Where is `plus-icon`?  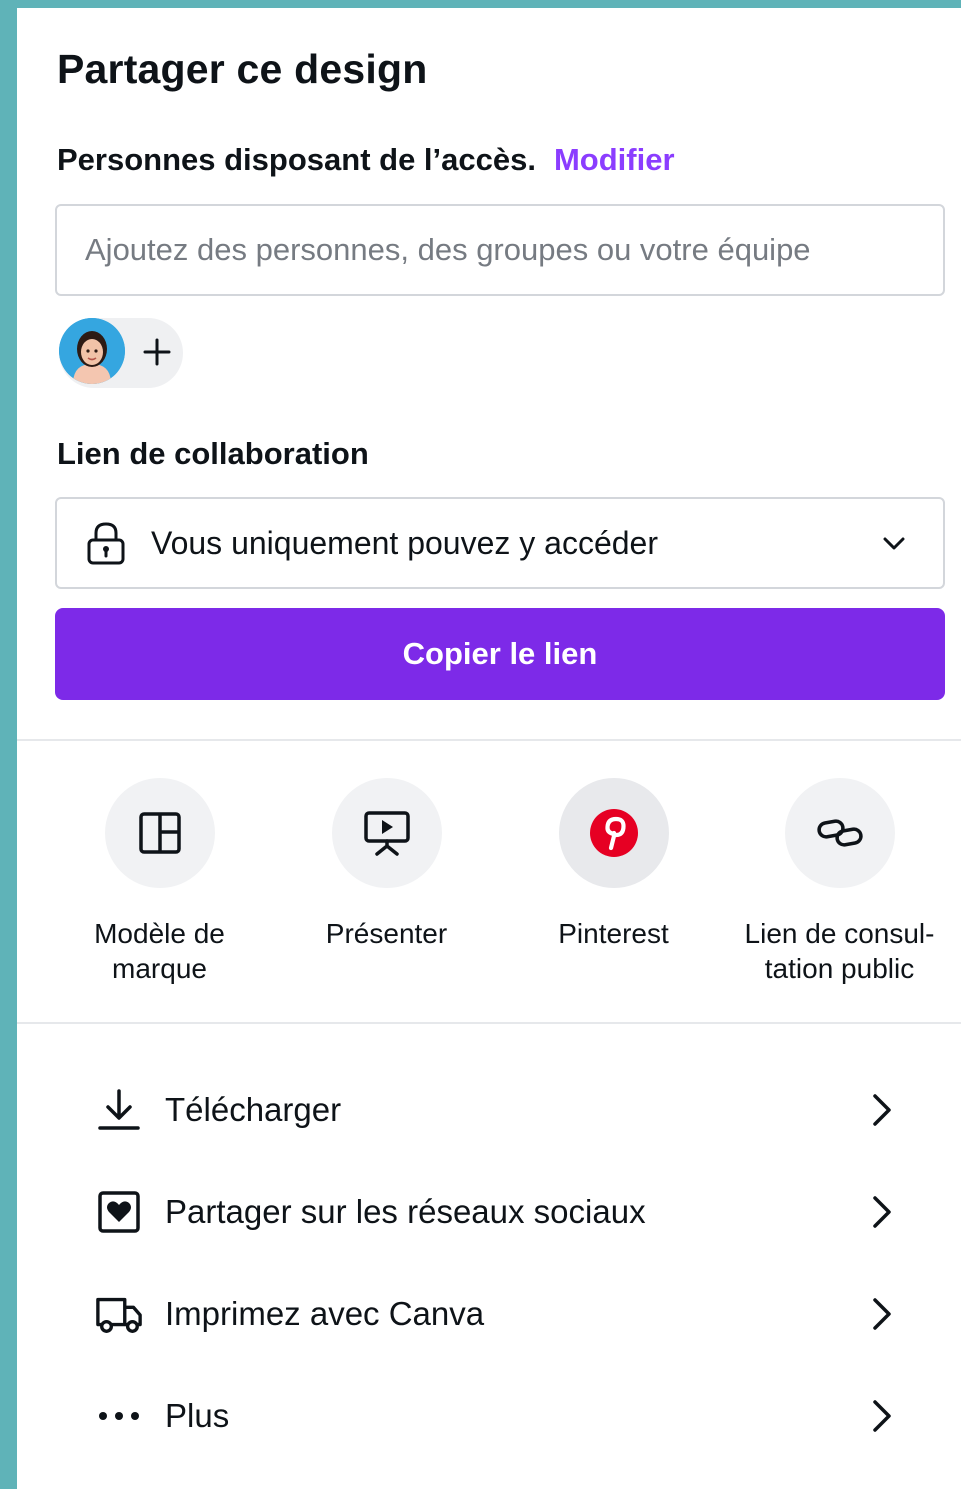
plus-icon is located at coordinates (157, 352).